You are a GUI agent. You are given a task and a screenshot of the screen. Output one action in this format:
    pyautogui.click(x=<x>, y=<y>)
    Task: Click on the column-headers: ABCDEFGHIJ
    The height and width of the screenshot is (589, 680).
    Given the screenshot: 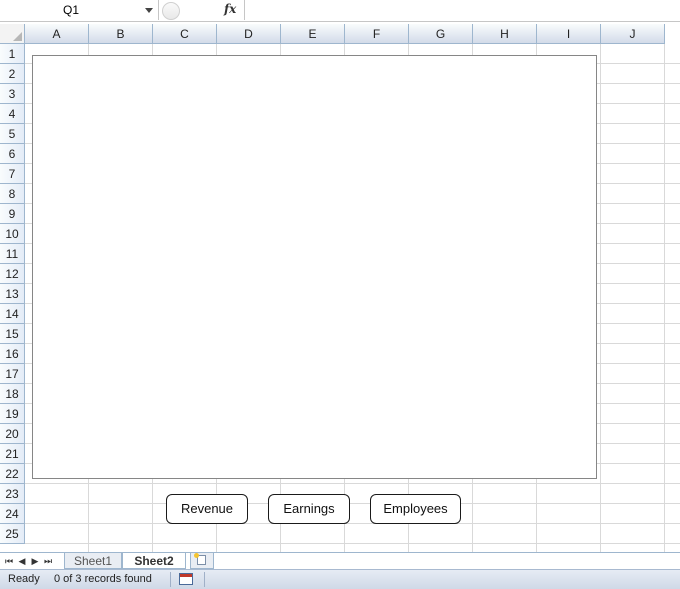 What is the action you would take?
    pyautogui.click(x=352, y=34)
    